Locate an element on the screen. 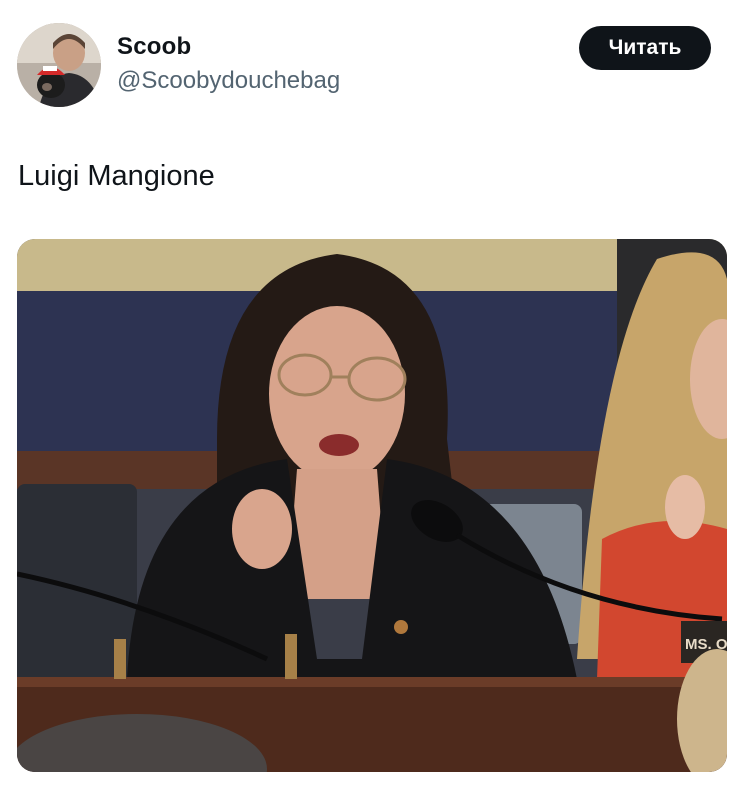 Image resolution: width=743 pixels, height=800 pixels. author-avatar is located at coordinates (59, 65).